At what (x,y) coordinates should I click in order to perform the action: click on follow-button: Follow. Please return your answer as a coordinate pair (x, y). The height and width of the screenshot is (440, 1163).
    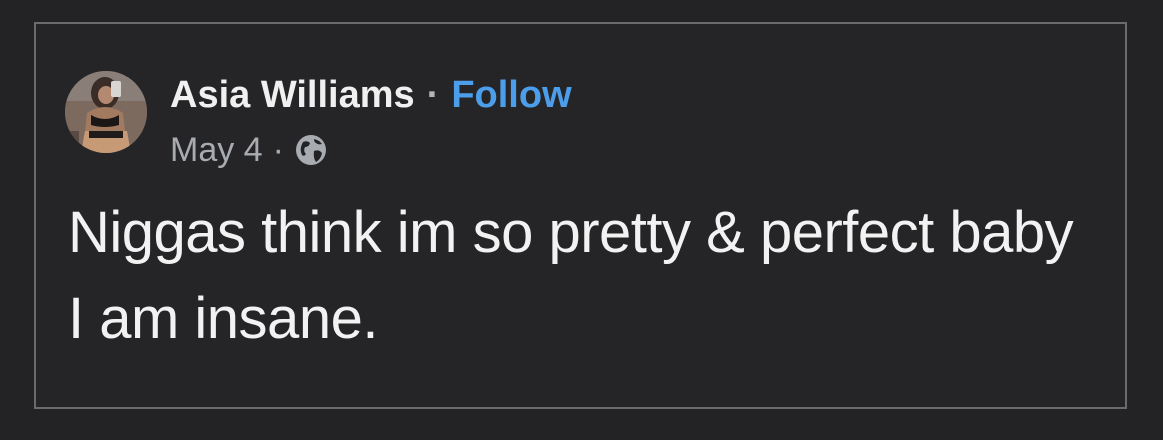
    Looking at the image, I should click on (511, 95).